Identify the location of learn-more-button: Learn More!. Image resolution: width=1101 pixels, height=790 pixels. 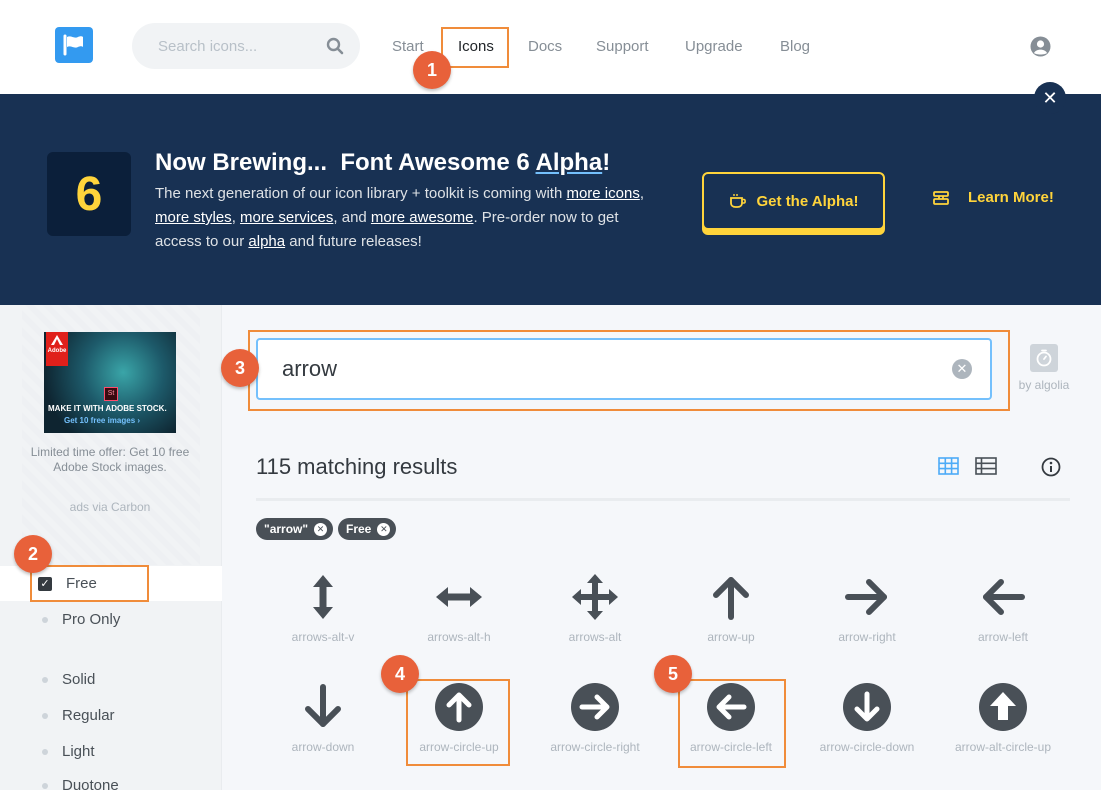
(993, 197).